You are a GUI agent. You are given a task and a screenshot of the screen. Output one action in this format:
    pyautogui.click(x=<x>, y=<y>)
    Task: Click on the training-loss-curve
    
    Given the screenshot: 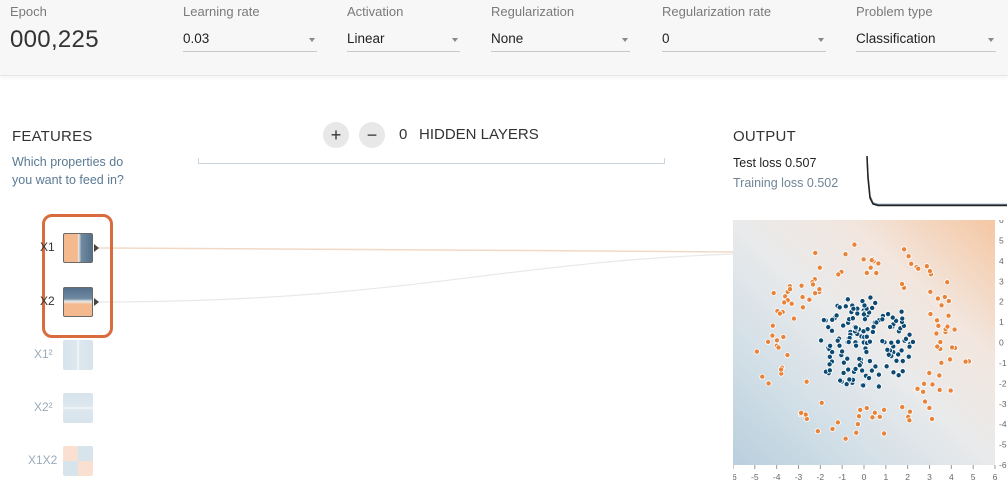 What is the action you would take?
    pyautogui.click(x=936, y=181)
    